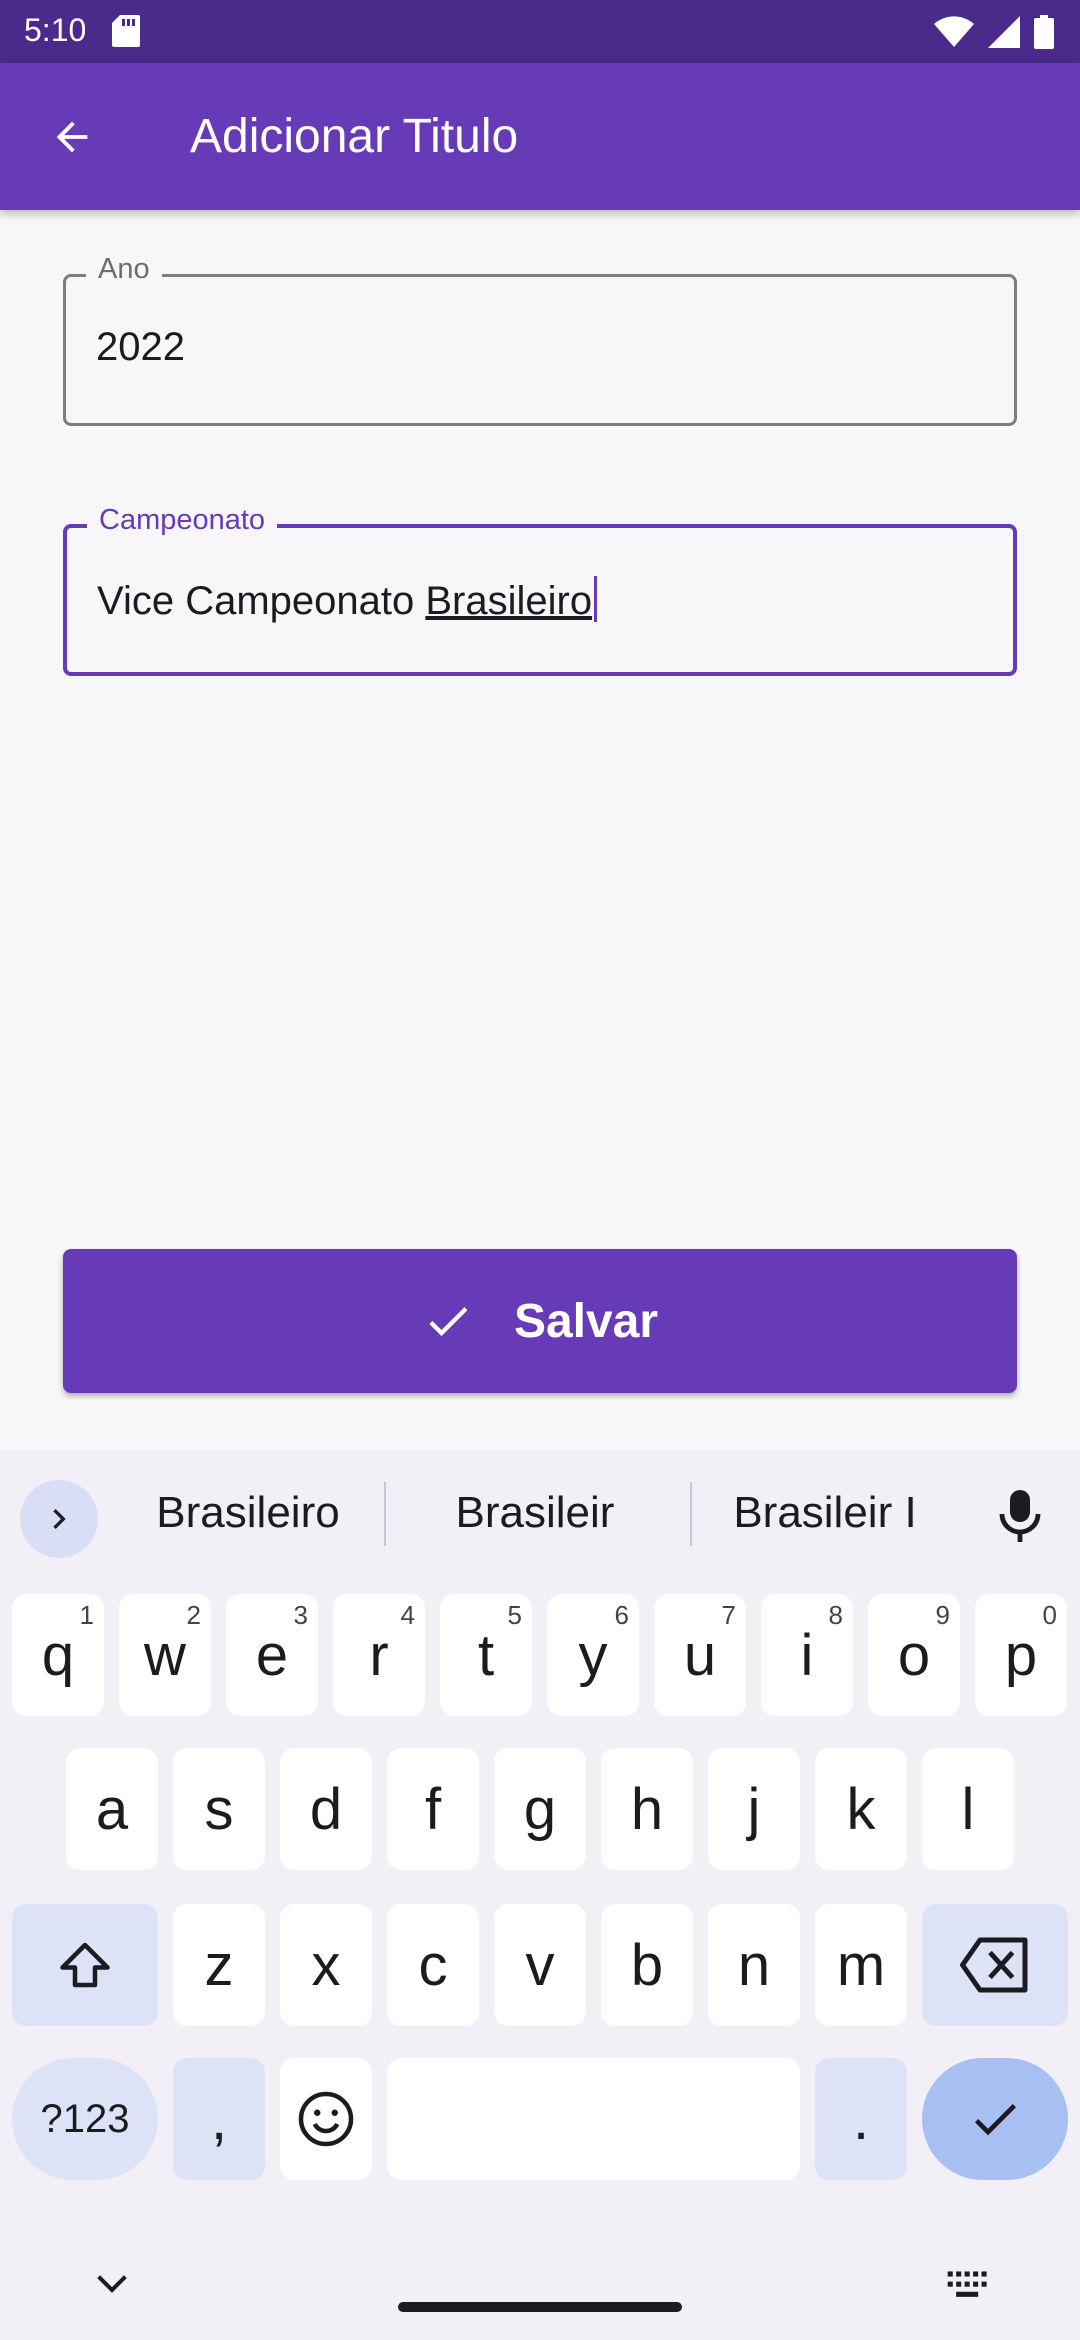  Describe the element at coordinates (807, 1655) in the screenshot. I see `key-i: i8` at that location.